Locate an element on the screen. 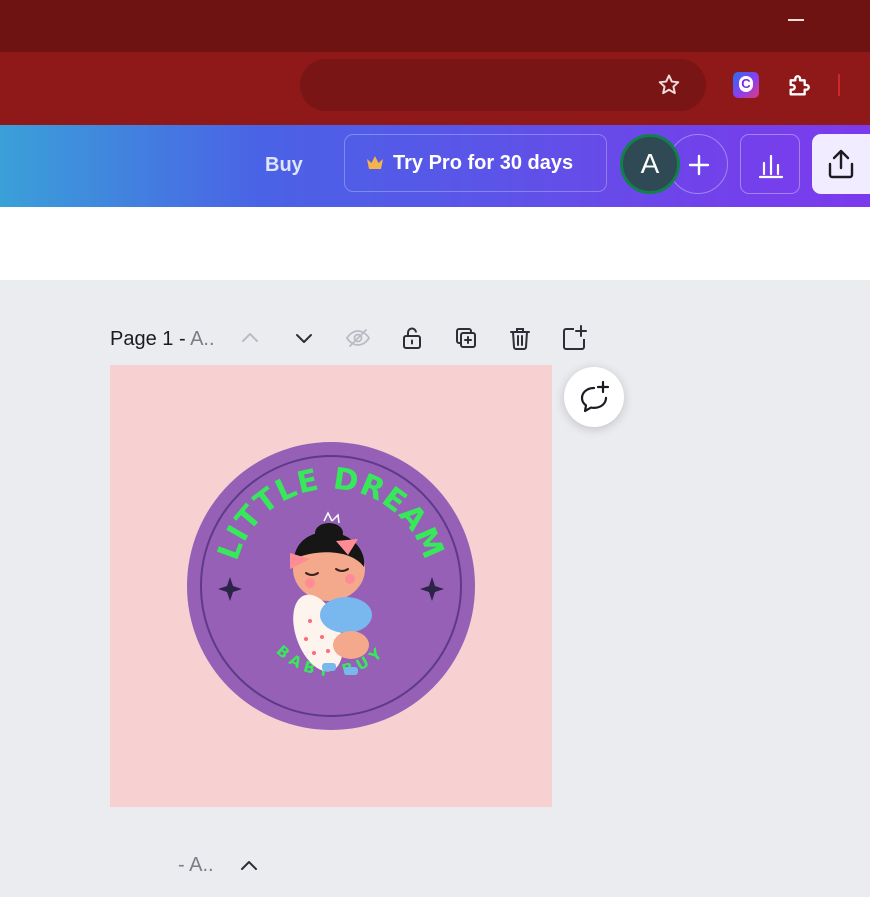 The width and height of the screenshot is (870, 897). avatar: A is located at coordinates (650, 164).